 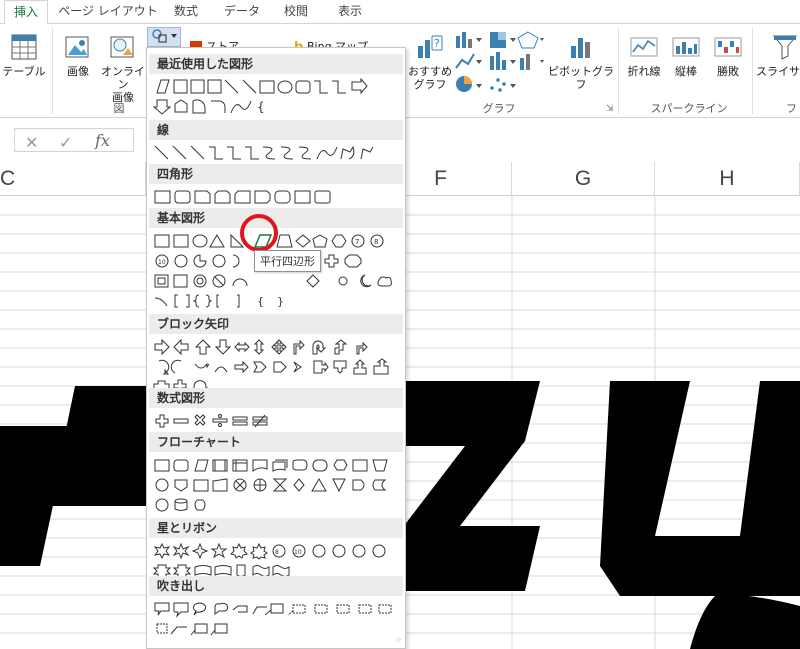 I want to click on basic-shapes-icons-4: {}, so click(x=276, y=301).